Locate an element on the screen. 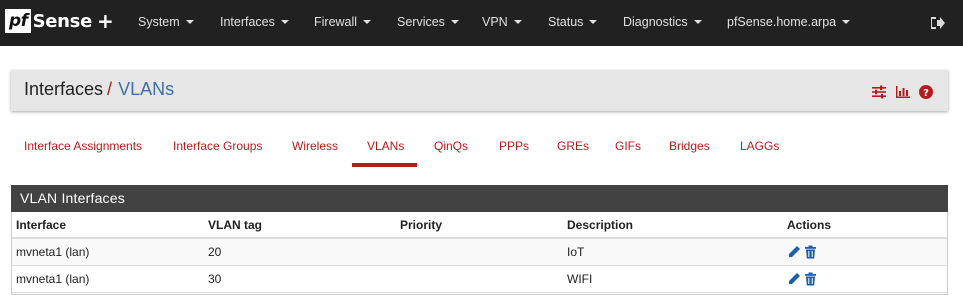  tab-ppps: PPPs is located at coordinates (514, 146).